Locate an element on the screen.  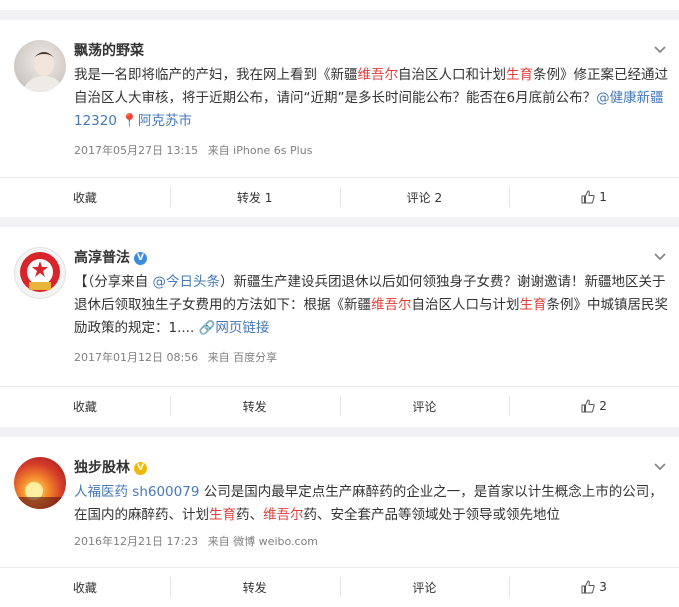
text-segment: 药、安全套产品等领域处于领导或领先地位 is located at coordinates (432, 515).